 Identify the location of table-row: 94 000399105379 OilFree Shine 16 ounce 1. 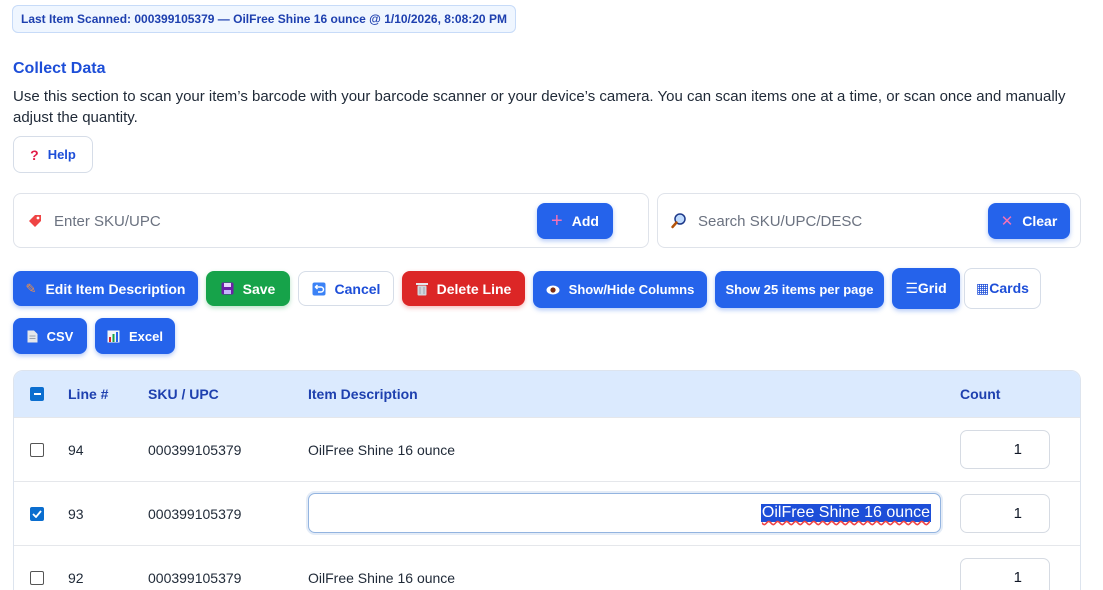
(547, 449).